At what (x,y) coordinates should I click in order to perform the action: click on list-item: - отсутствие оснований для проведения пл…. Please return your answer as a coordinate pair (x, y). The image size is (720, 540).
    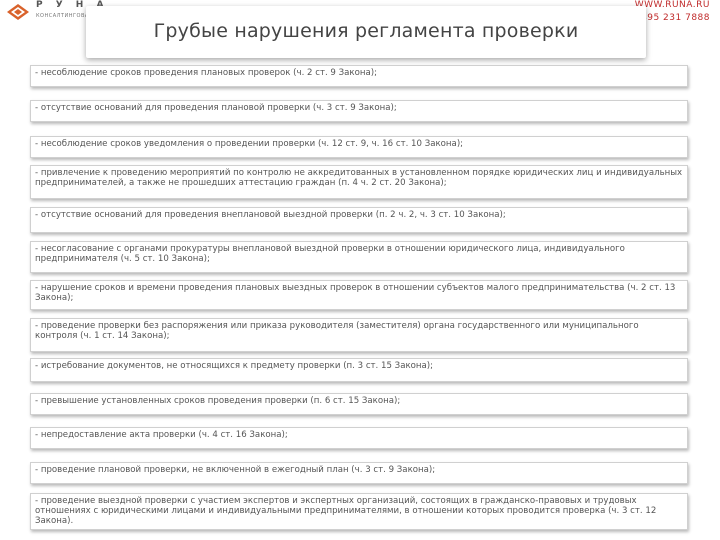
    Looking at the image, I should click on (359, 111).